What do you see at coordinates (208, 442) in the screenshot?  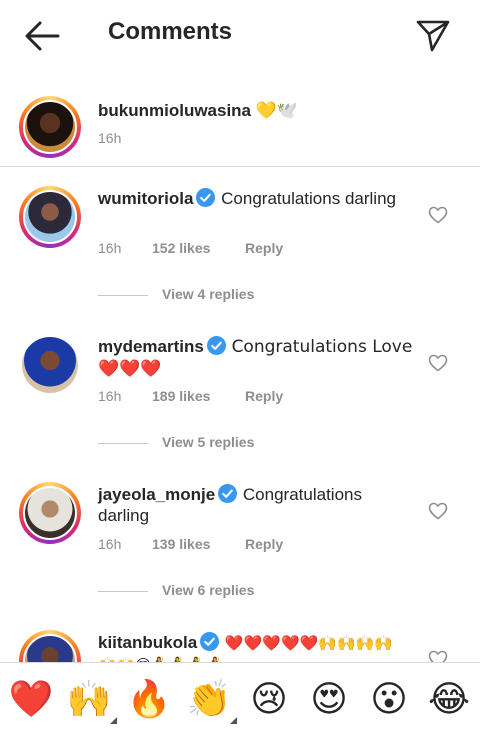 I see `view-replies-label: View 5 replies` at bounding box center [208, 442].